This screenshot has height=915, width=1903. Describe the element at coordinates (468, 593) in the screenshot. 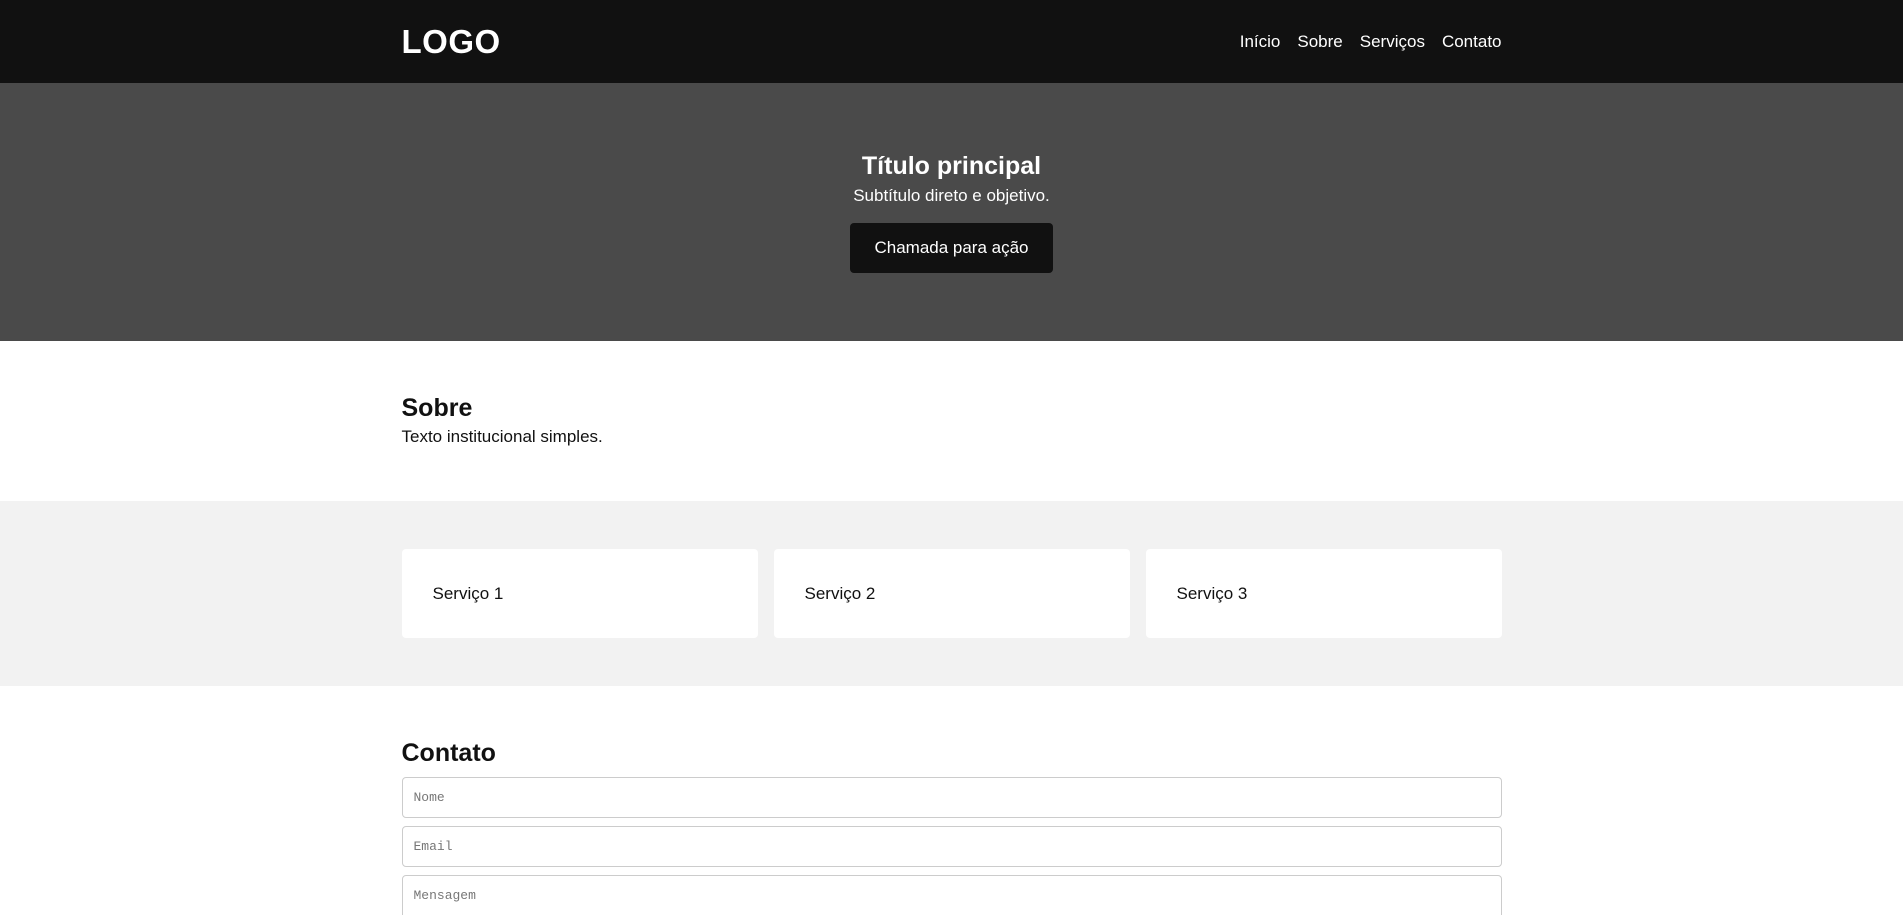

I see `service-card-label: Serviço 1` at that location.